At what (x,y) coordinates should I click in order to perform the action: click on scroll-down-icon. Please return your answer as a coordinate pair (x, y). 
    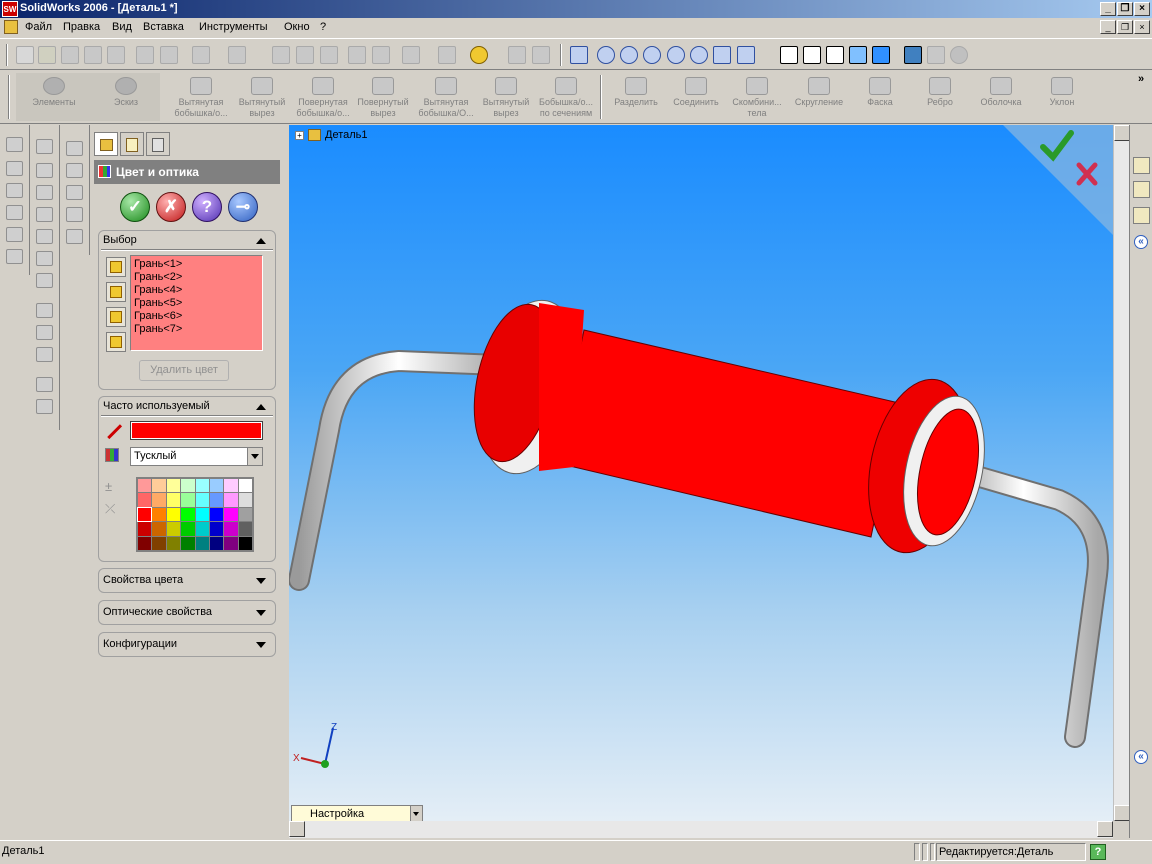
    Looking at the image, I should click on (1122, 813).